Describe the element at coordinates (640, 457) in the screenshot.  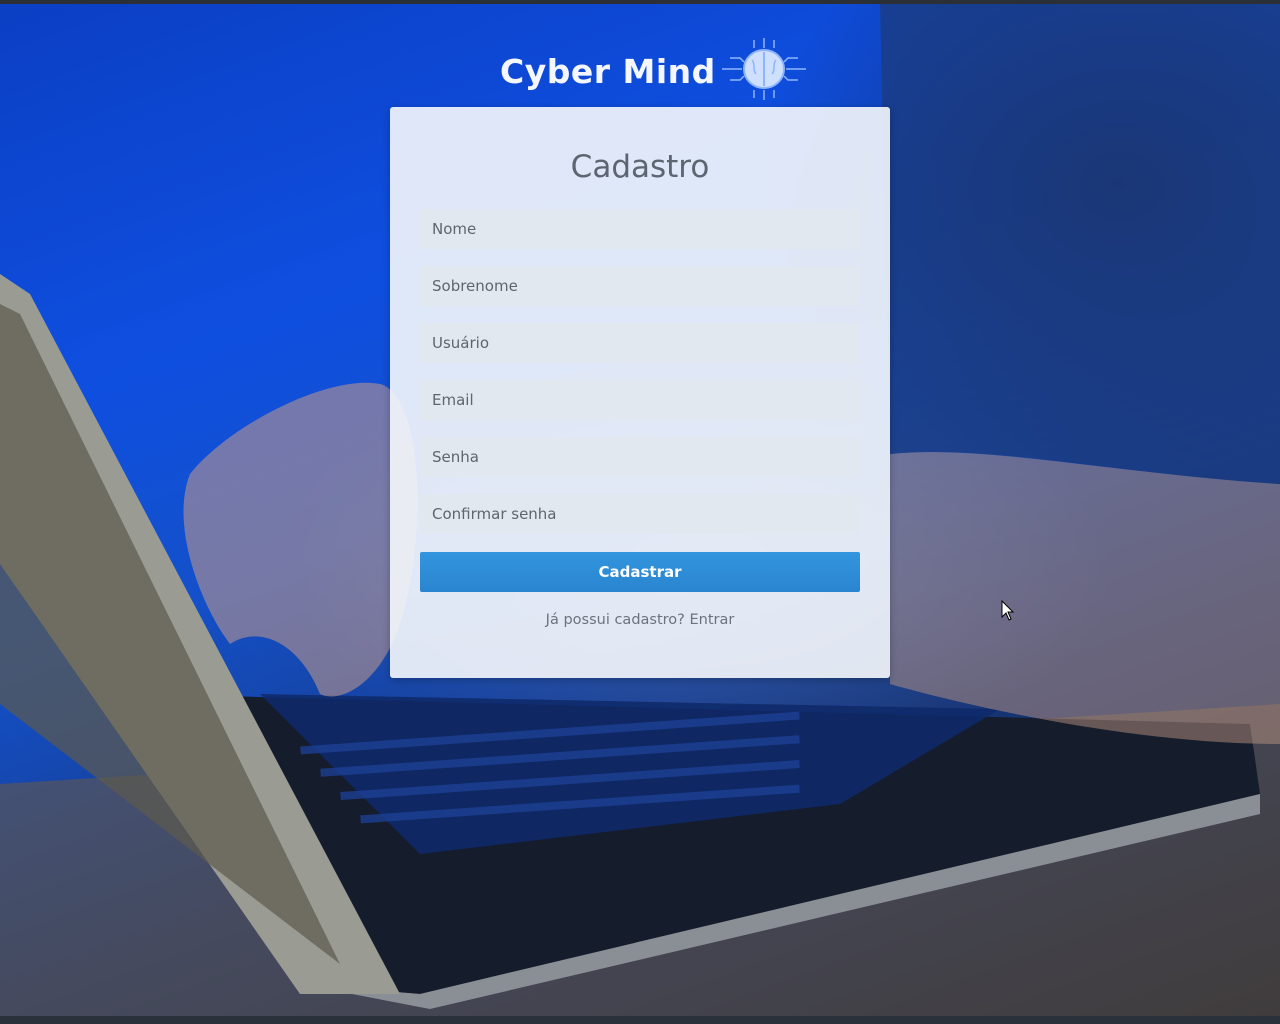
I see `password-input` at that location.